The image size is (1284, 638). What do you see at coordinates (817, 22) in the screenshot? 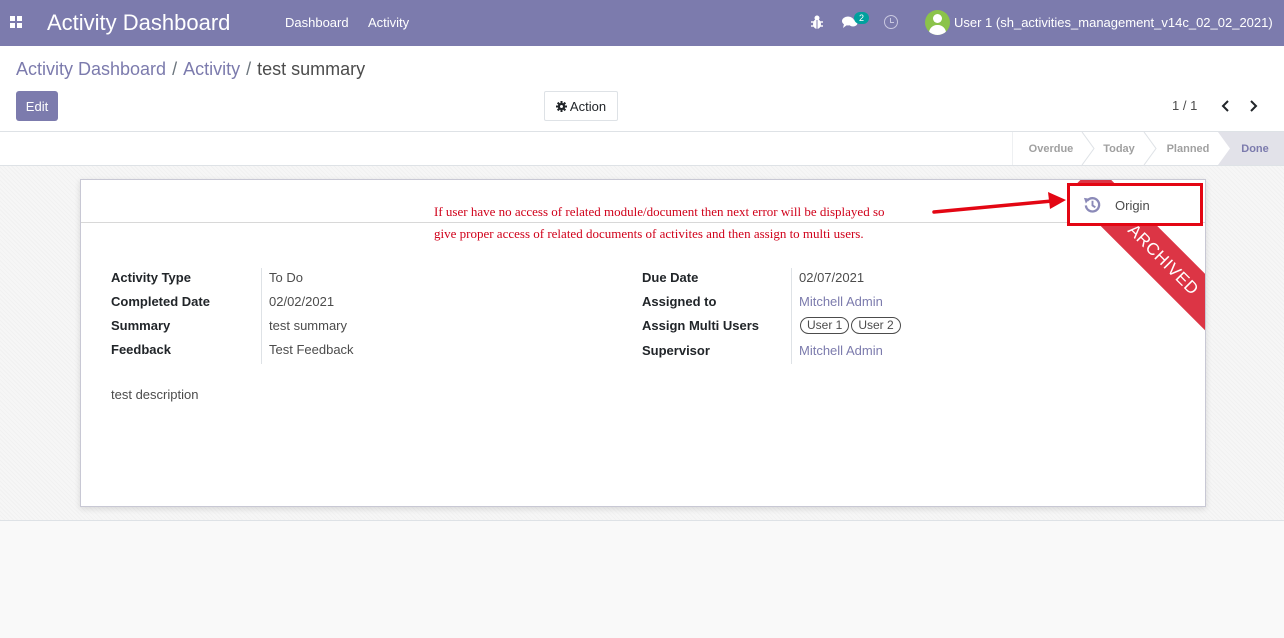
I see `debug-bug-icon` at bounding box center [817, 22].